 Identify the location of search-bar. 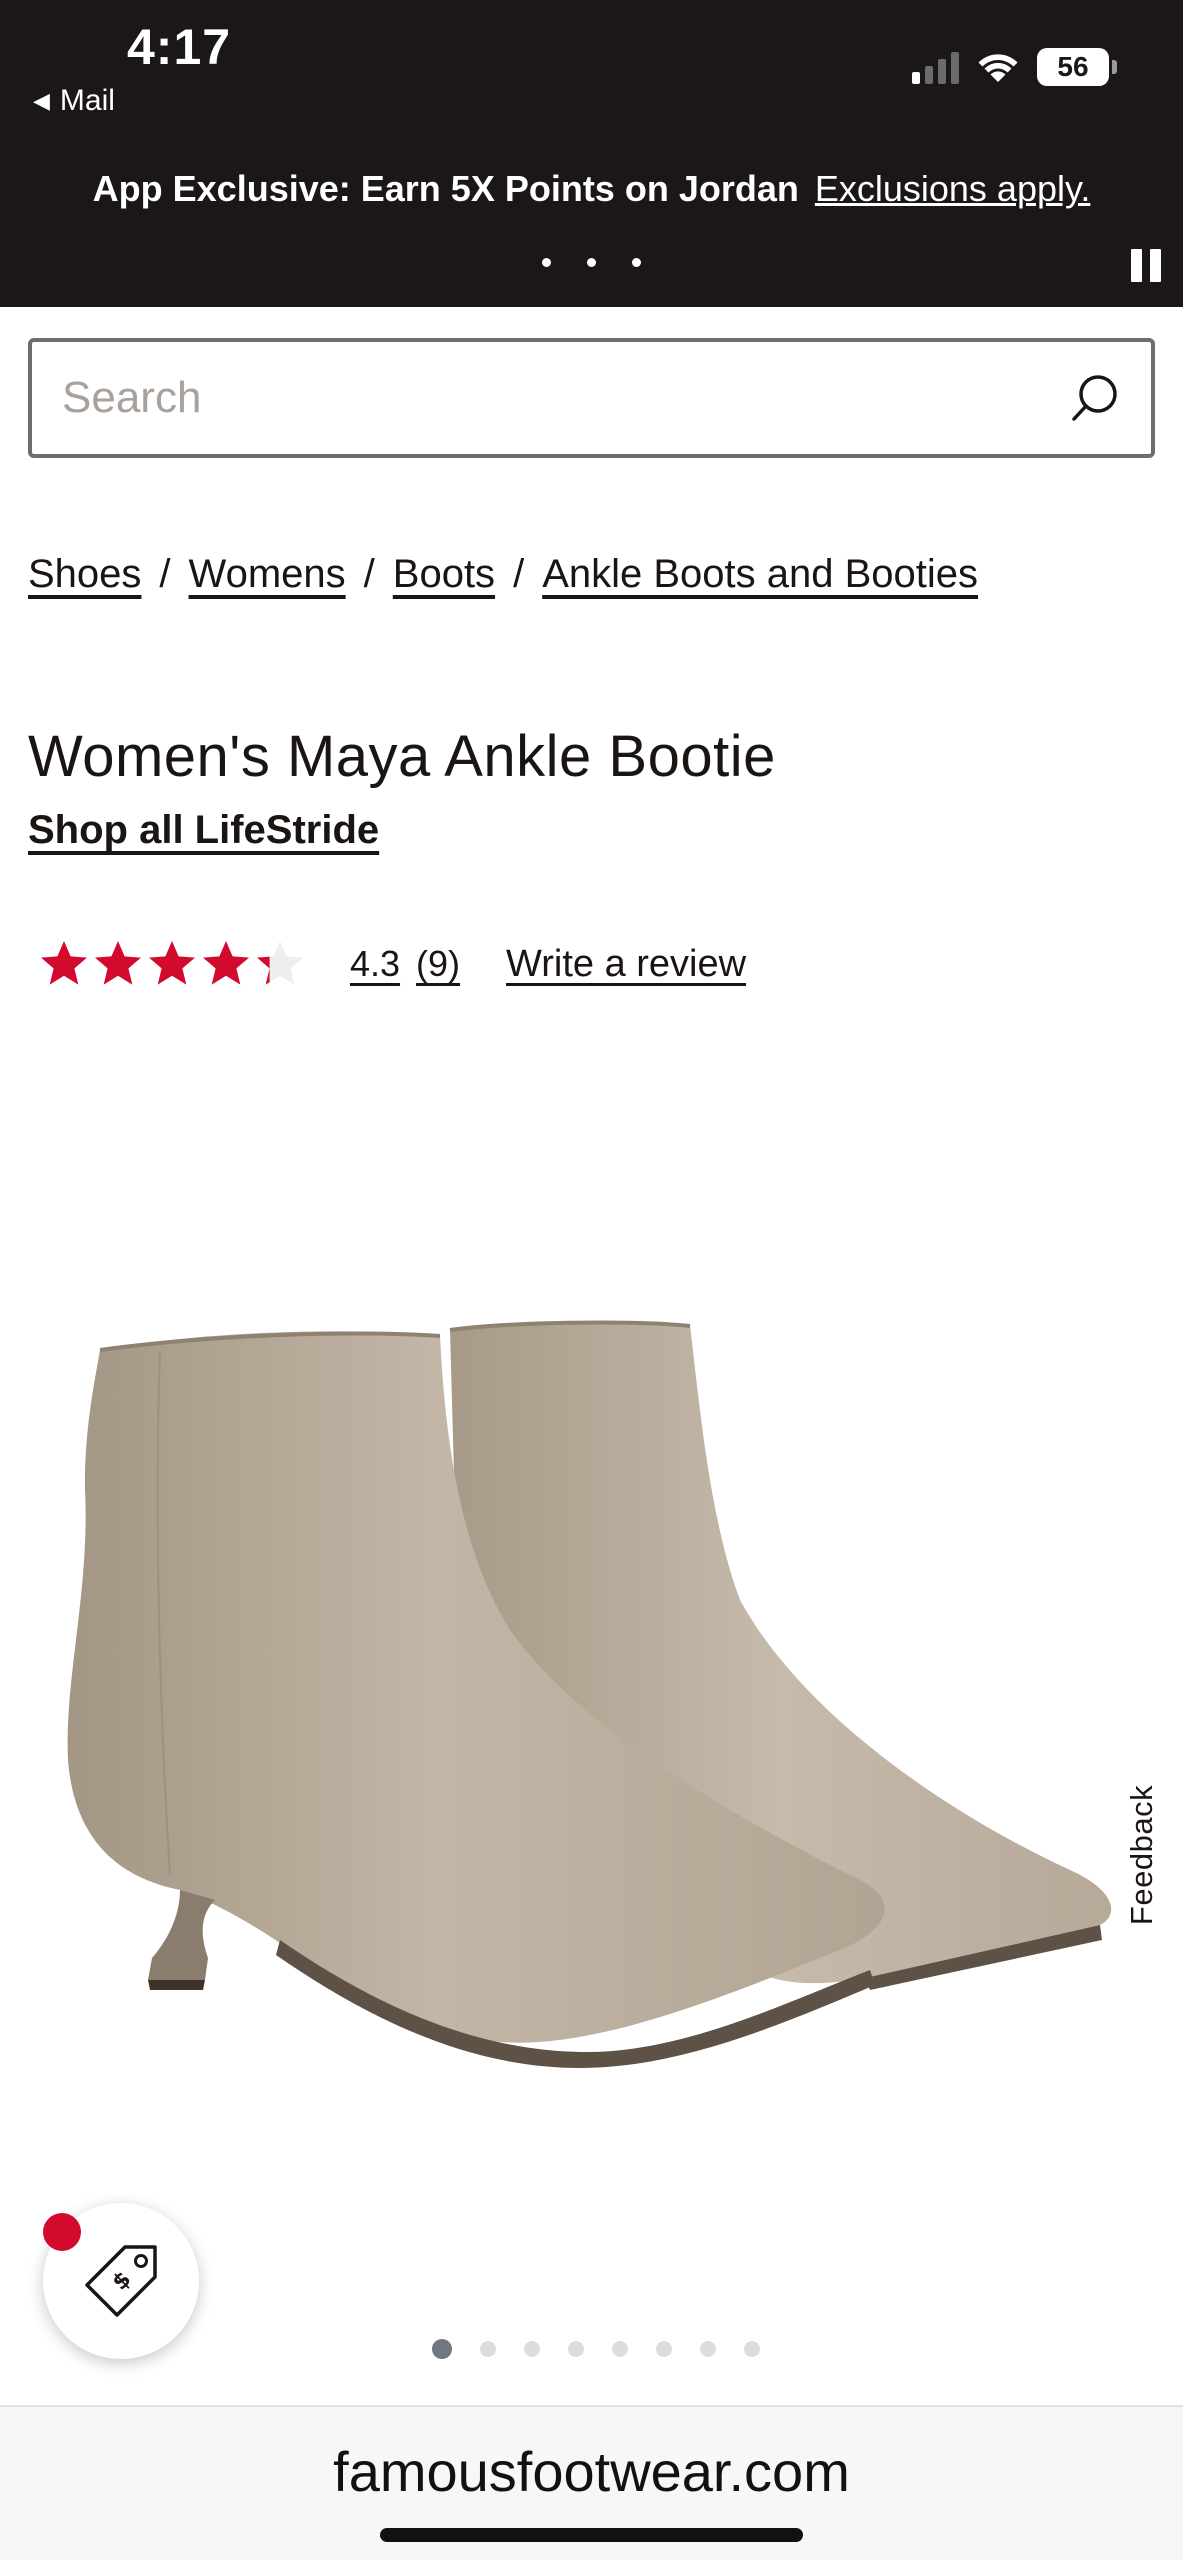
(591, 398).